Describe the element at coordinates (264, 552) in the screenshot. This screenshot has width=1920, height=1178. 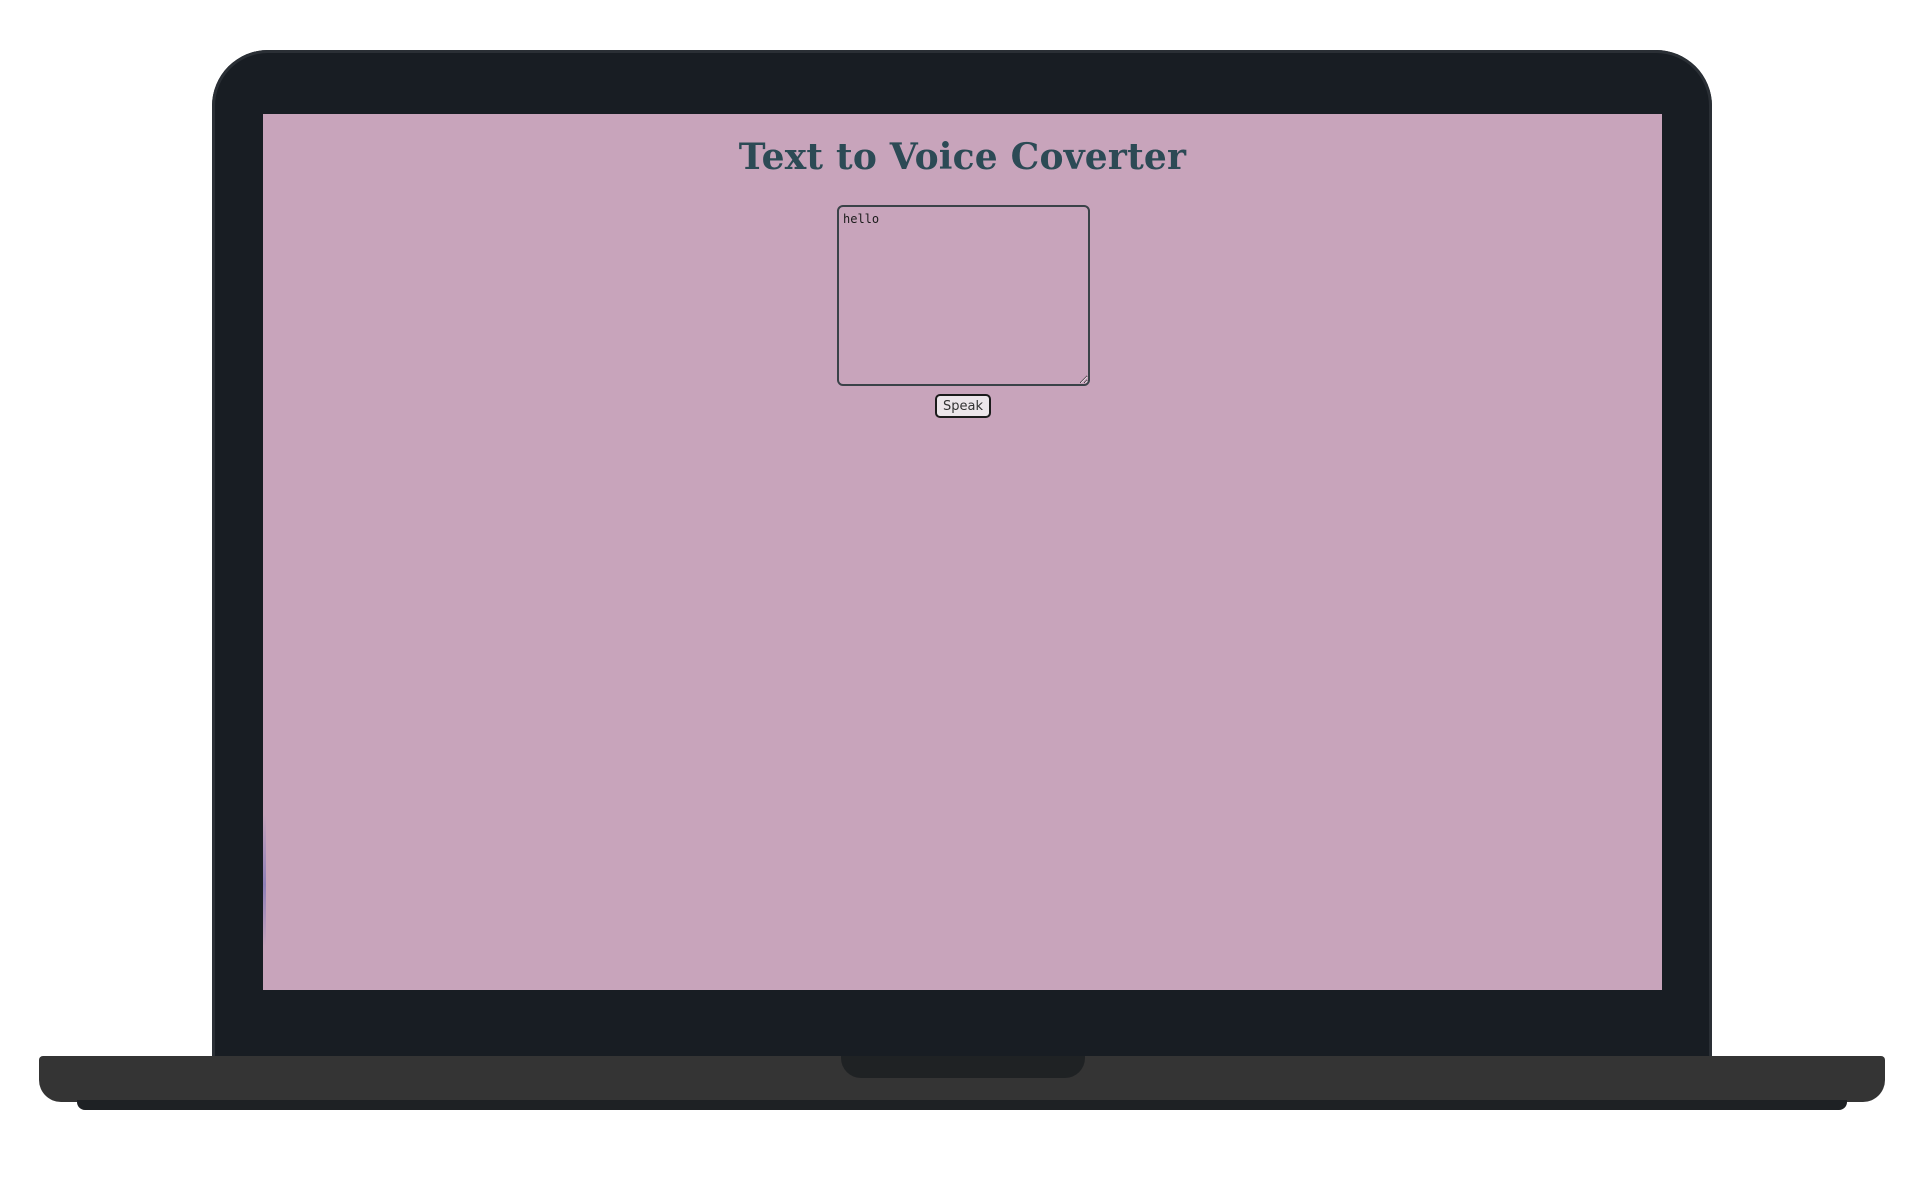
I see `screen-edge` at that location.